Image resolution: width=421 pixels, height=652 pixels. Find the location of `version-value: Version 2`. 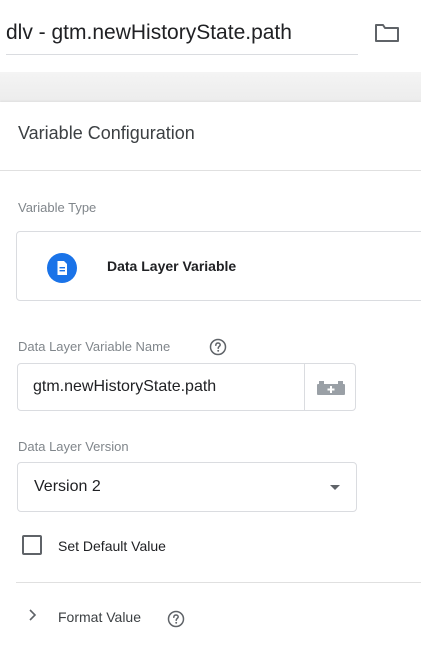

version-value: Version 2 is located at coordinates (67, 486).